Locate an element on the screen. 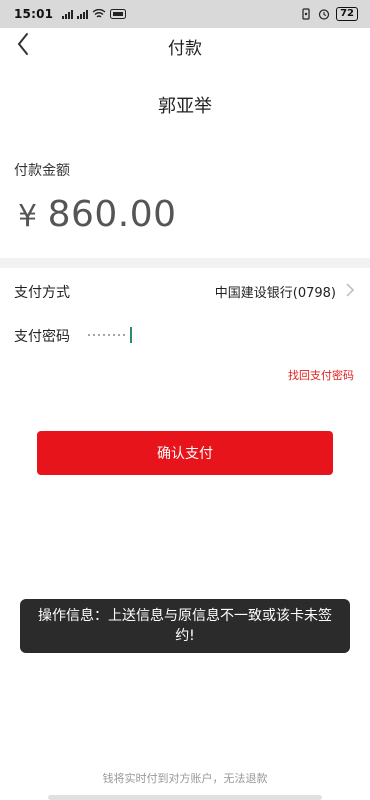  text-caret is located at coordinates (131, 335).